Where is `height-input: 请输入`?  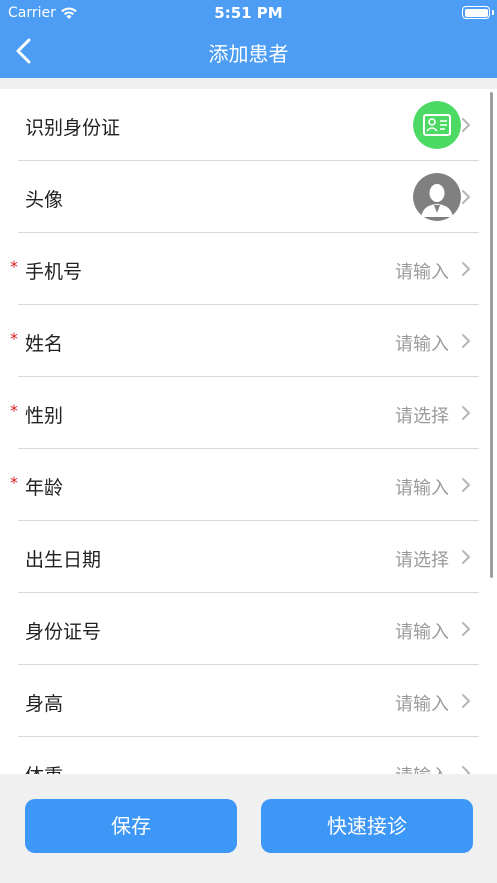
height-input: 请输入 is located at coordinates (422, 703).